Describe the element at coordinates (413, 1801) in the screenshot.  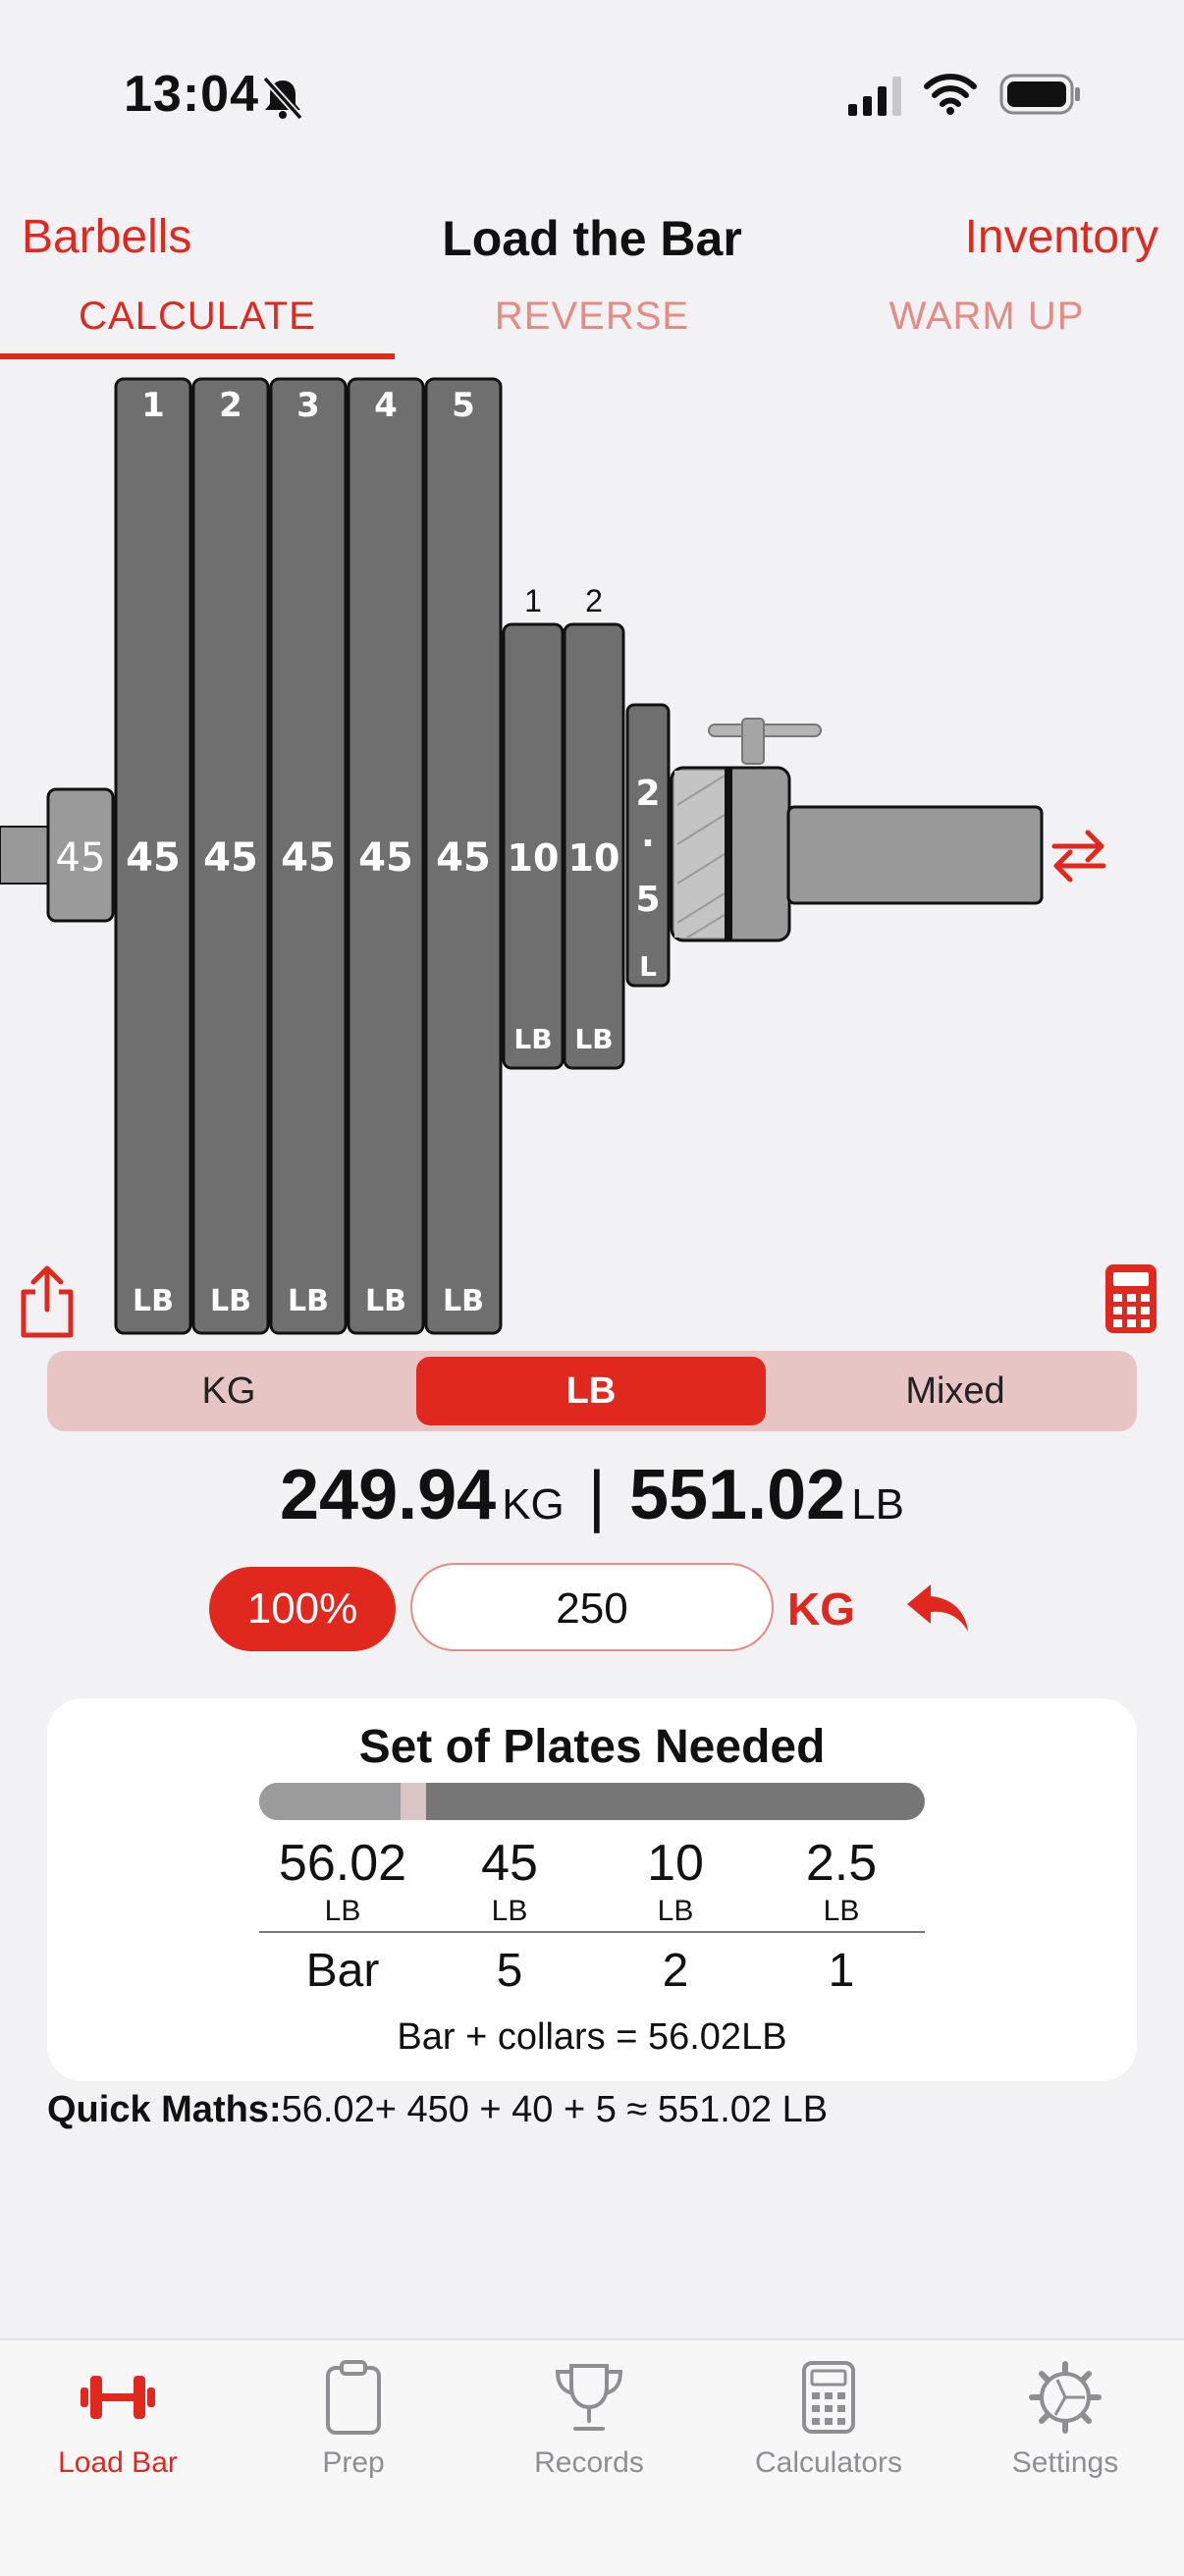
I see `marker-segment` at that location.